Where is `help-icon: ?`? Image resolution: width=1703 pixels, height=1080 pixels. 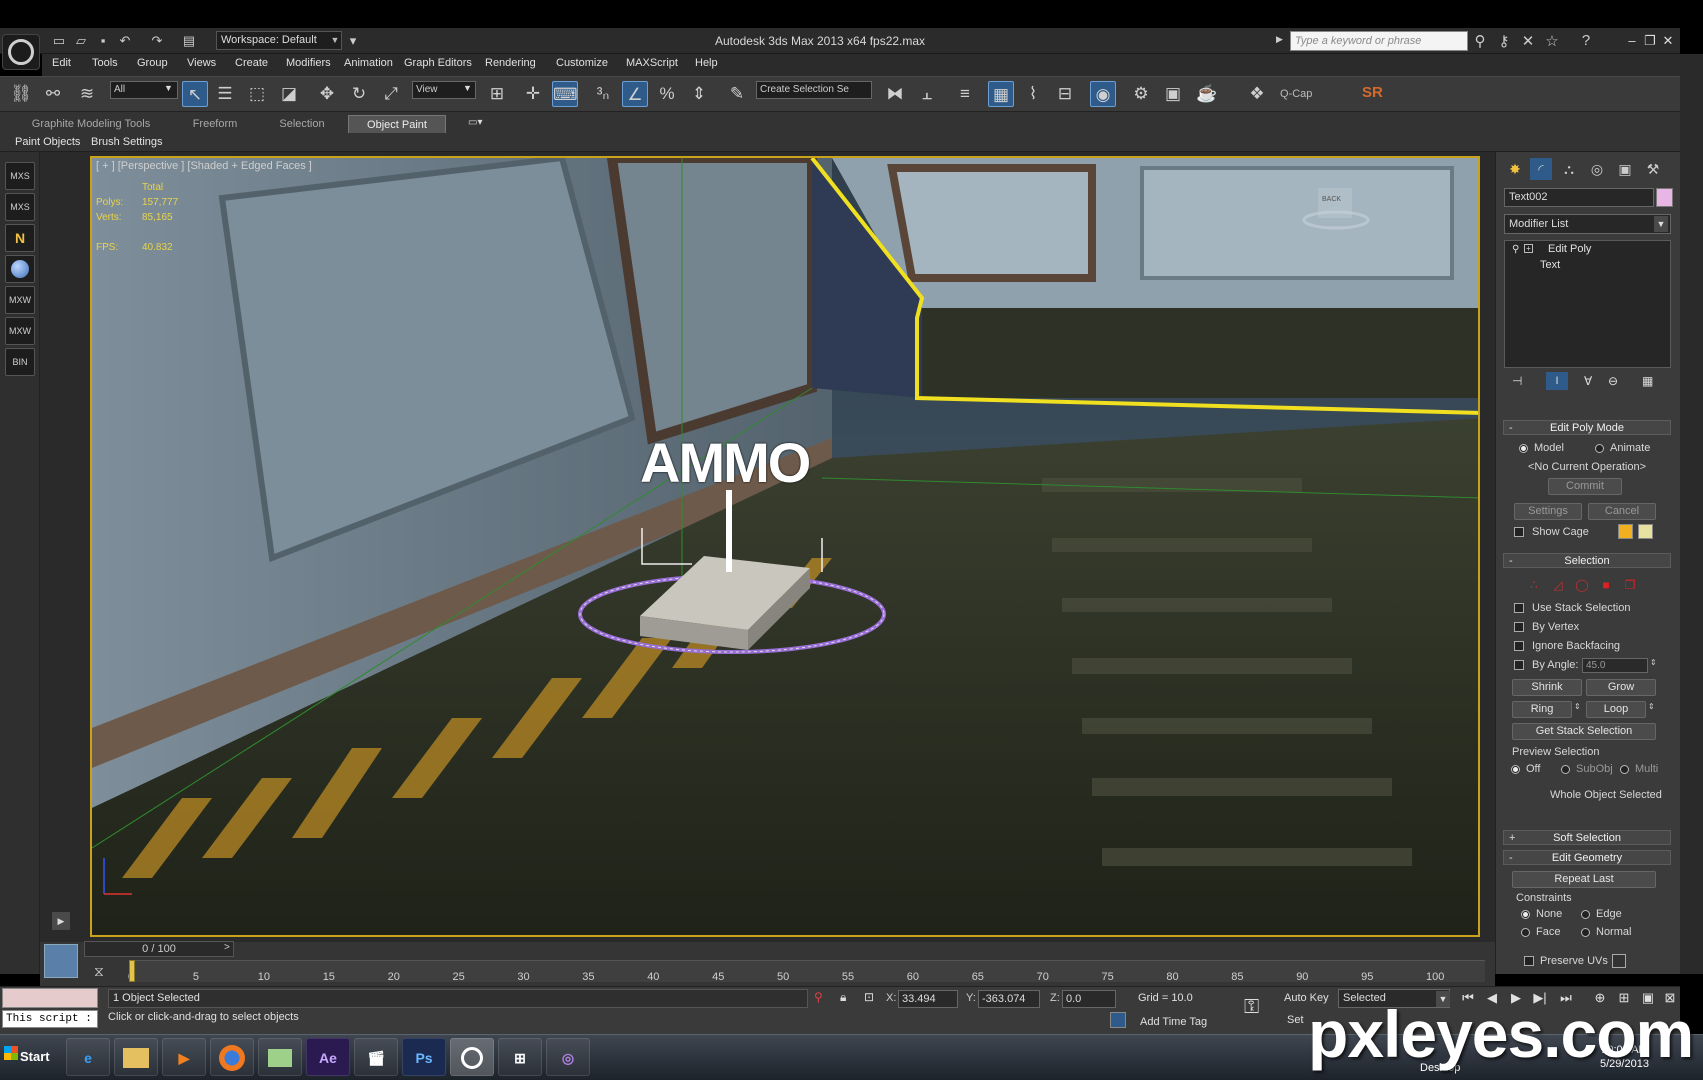 help-icon: ? is located at coordinates (1586, 40).